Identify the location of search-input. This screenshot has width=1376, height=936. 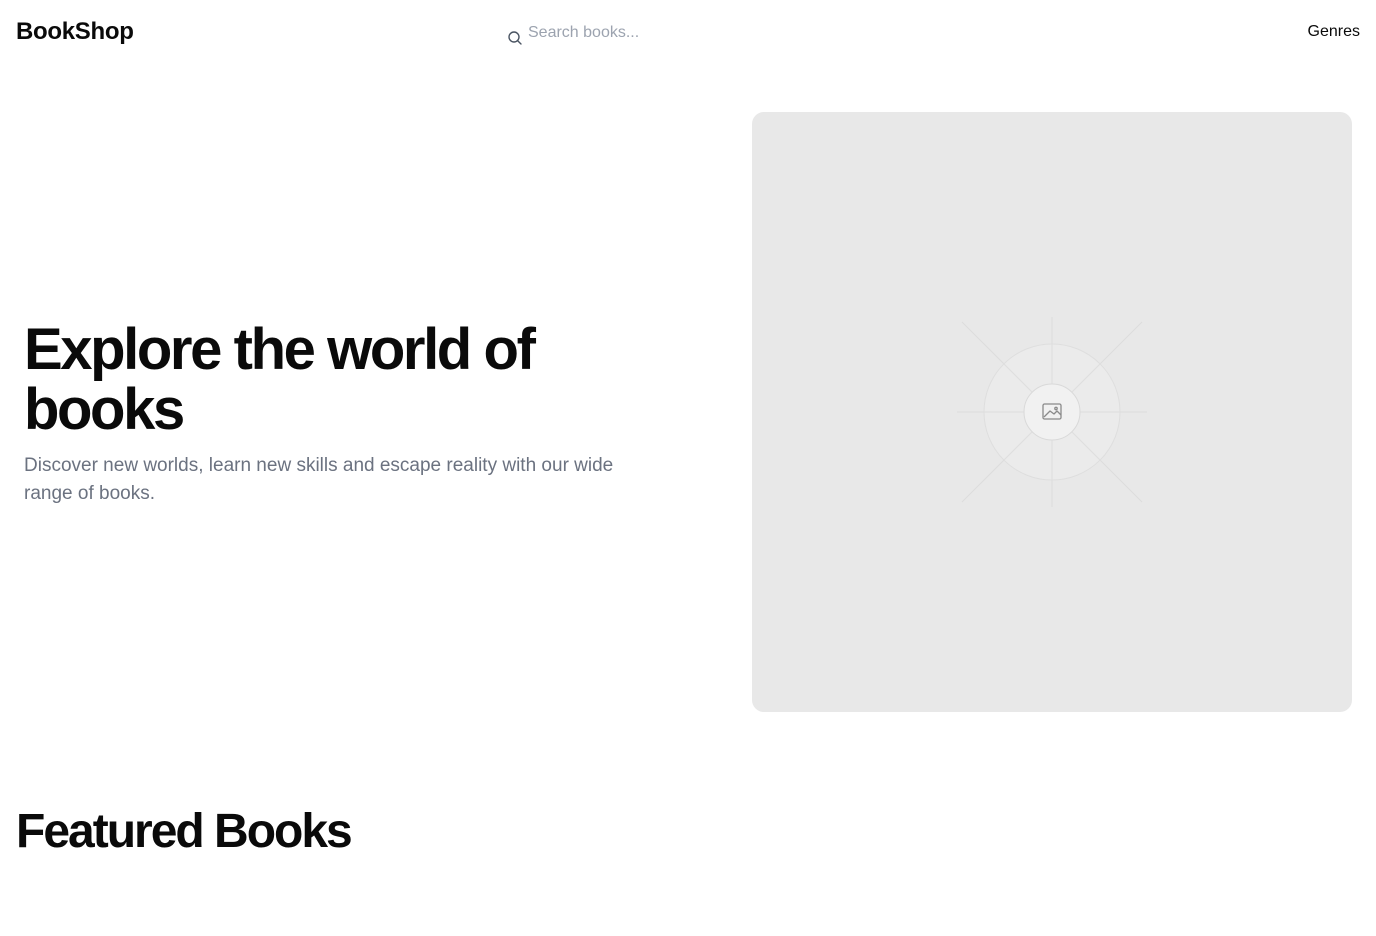
(688, 33).